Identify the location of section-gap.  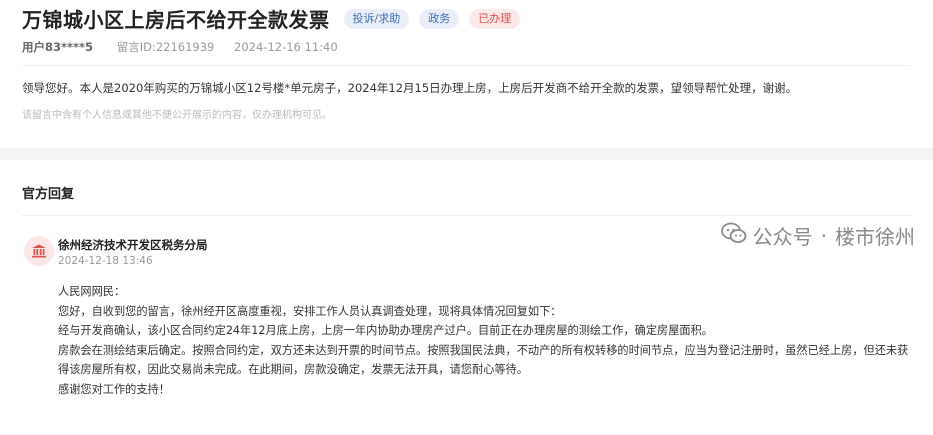
(466, 154).